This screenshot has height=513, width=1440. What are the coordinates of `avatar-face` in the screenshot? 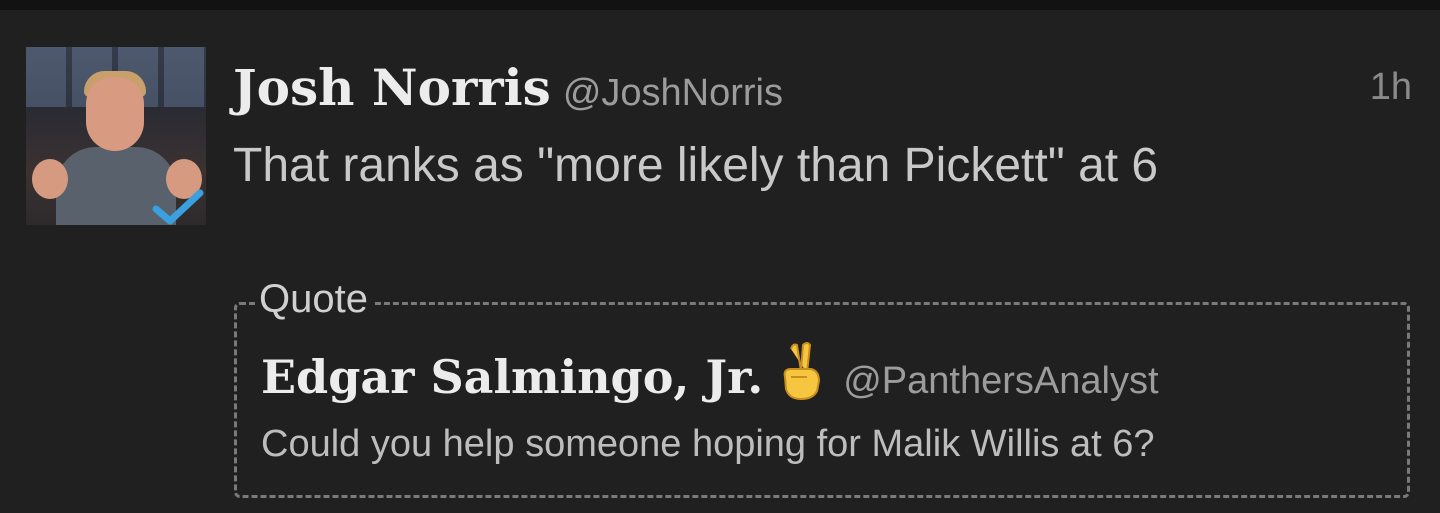 It's located at (115, 114).